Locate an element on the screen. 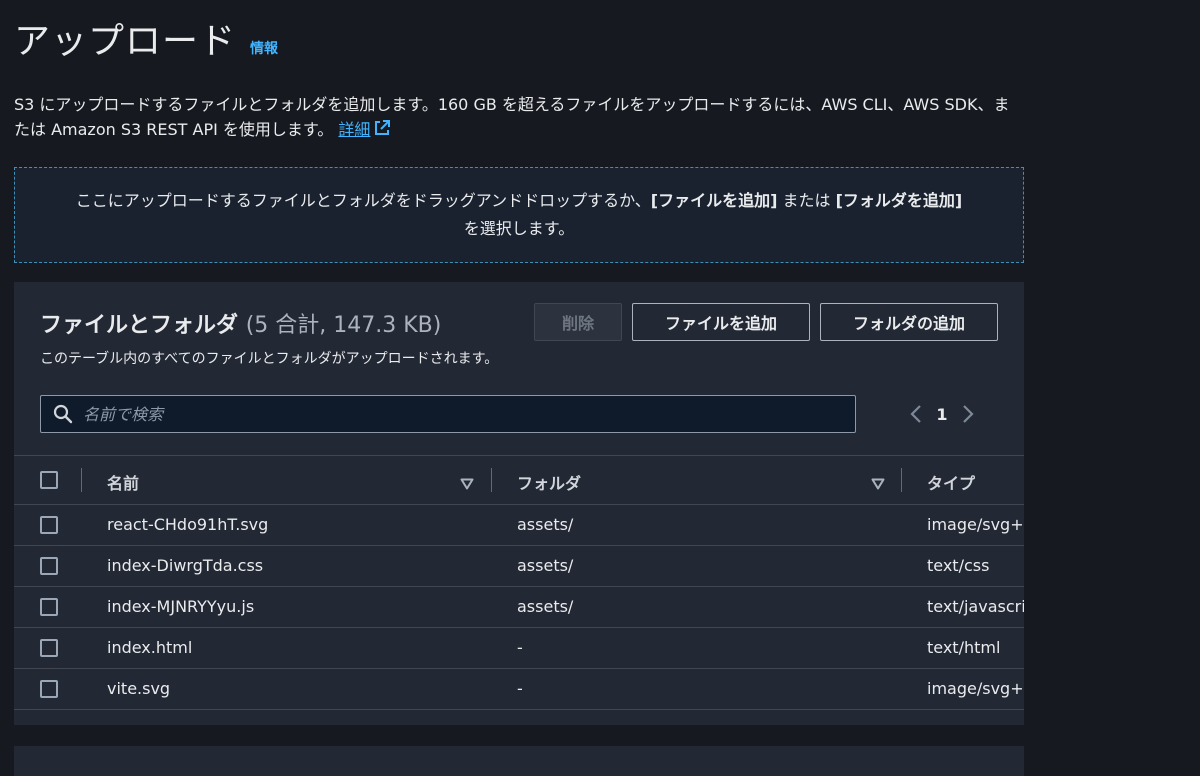 This screenshot has height=776, width=1200. column-header-name: 名前 is located at coordinates (123, 482).